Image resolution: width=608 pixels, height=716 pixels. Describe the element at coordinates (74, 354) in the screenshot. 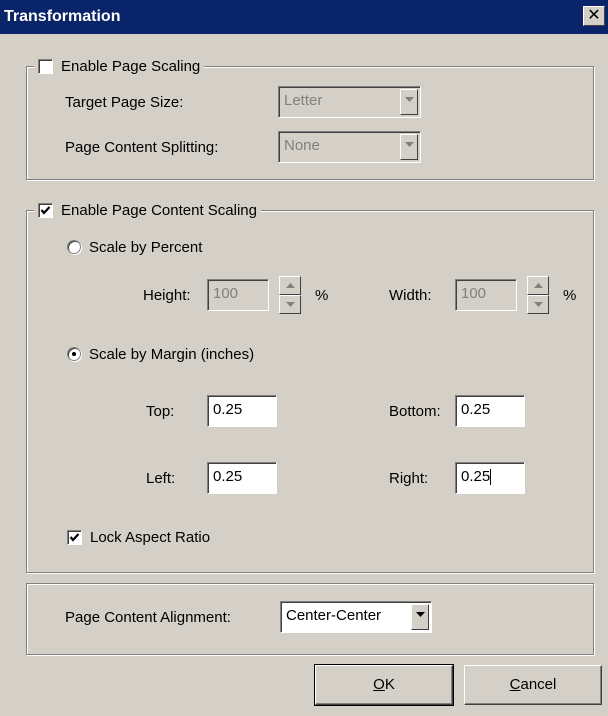

I see `scale-by-margin-radio` at that location.